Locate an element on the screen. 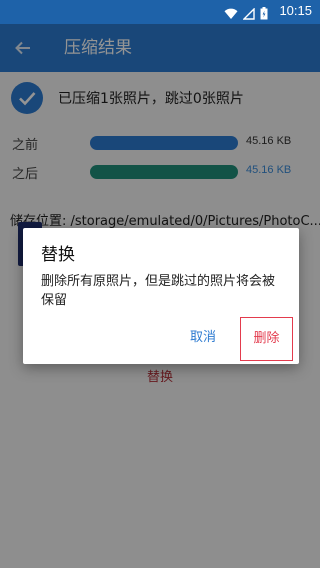 This screenshot has height=568, width=320. status-bar: 10:15 is located at coordinates (160, 12).